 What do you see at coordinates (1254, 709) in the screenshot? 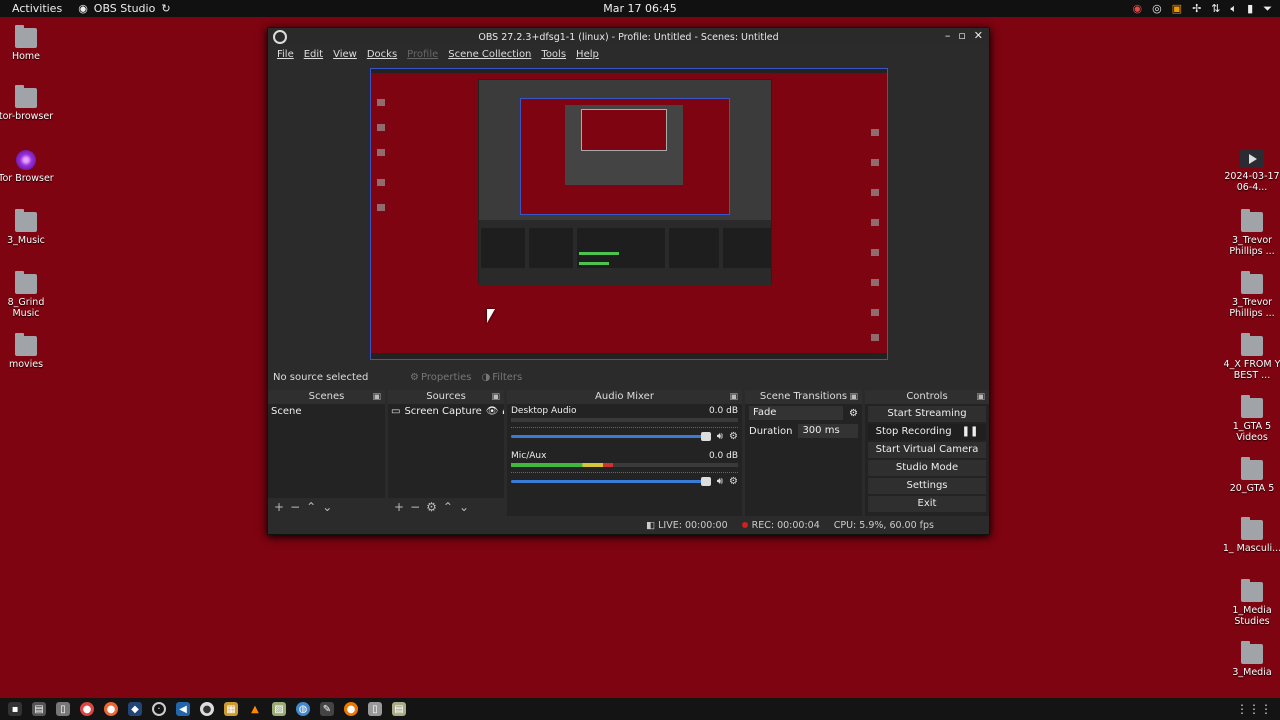
I see `app-grid-icon: ⋮⋮⋮` at bounding box center [1254, 709].